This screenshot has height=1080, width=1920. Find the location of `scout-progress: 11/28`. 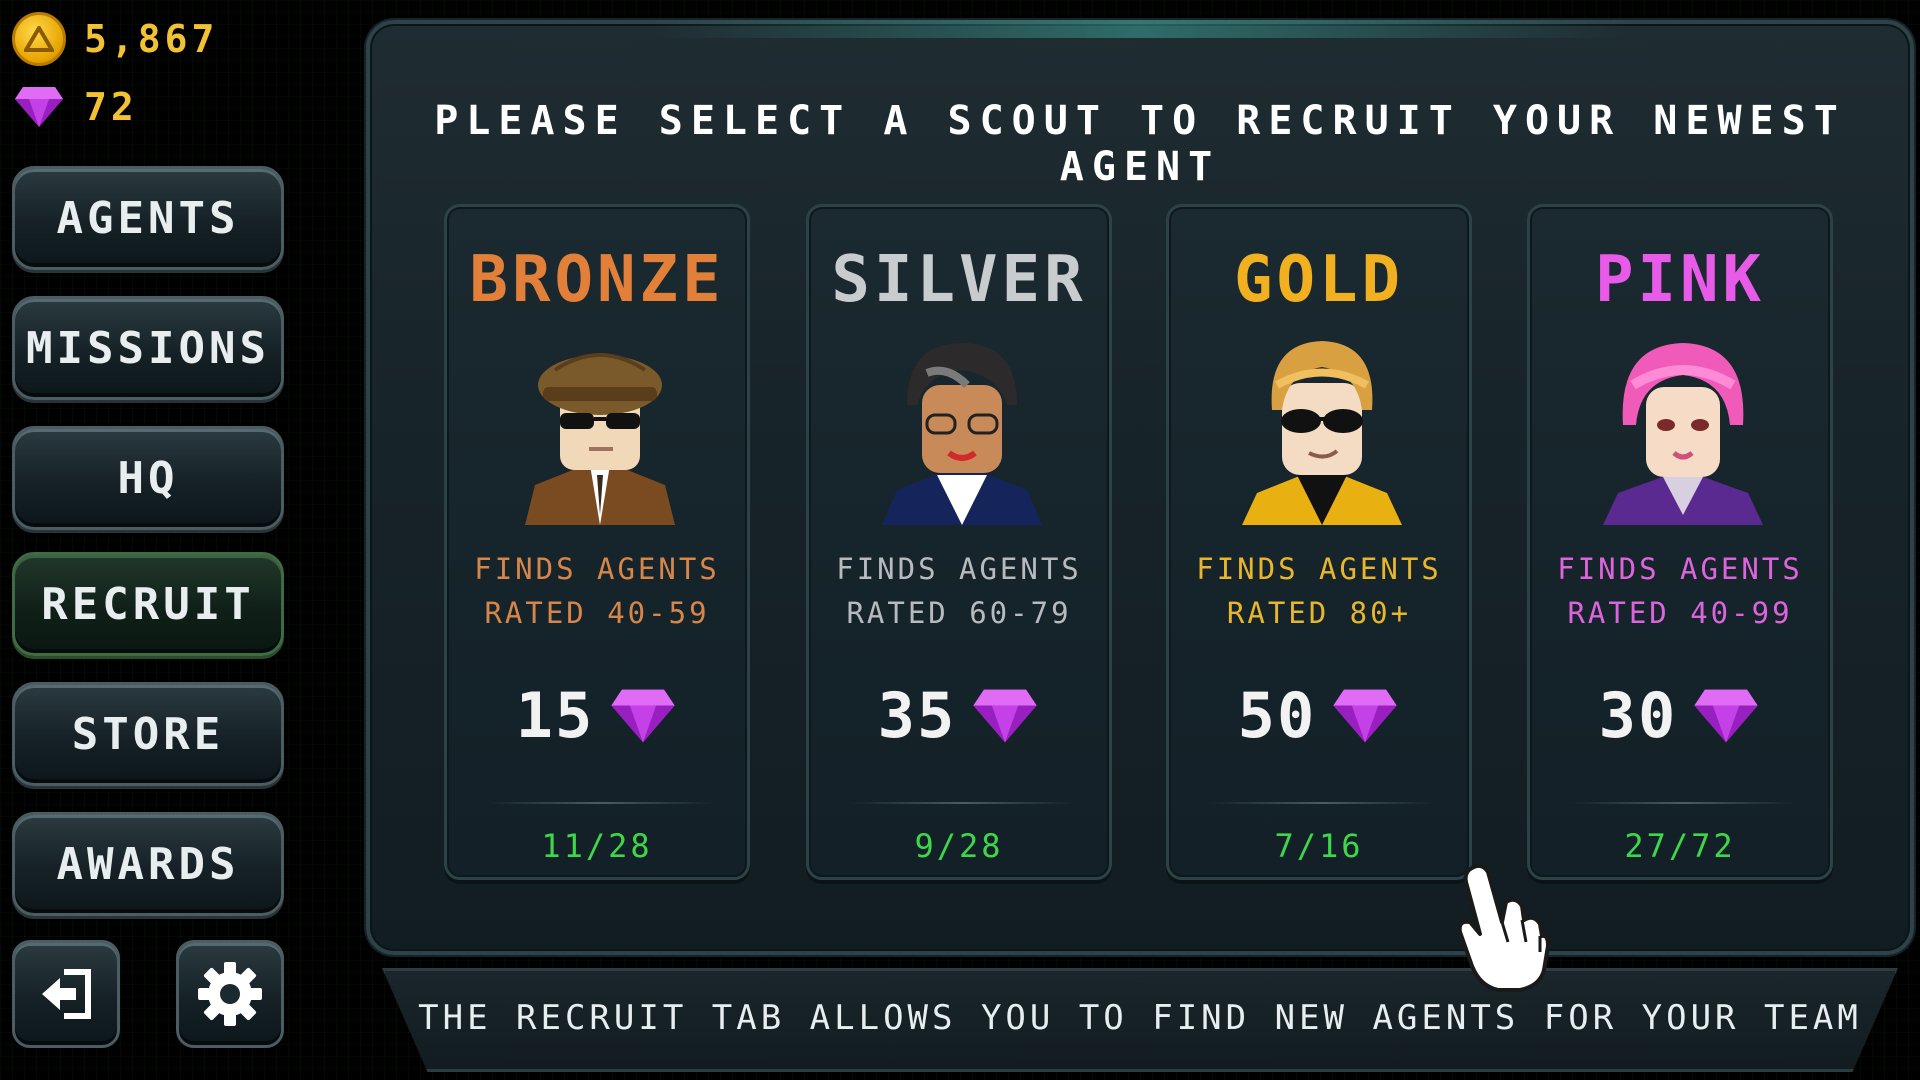

scout-progress: 11/28 is located at coordinates (597, 846).